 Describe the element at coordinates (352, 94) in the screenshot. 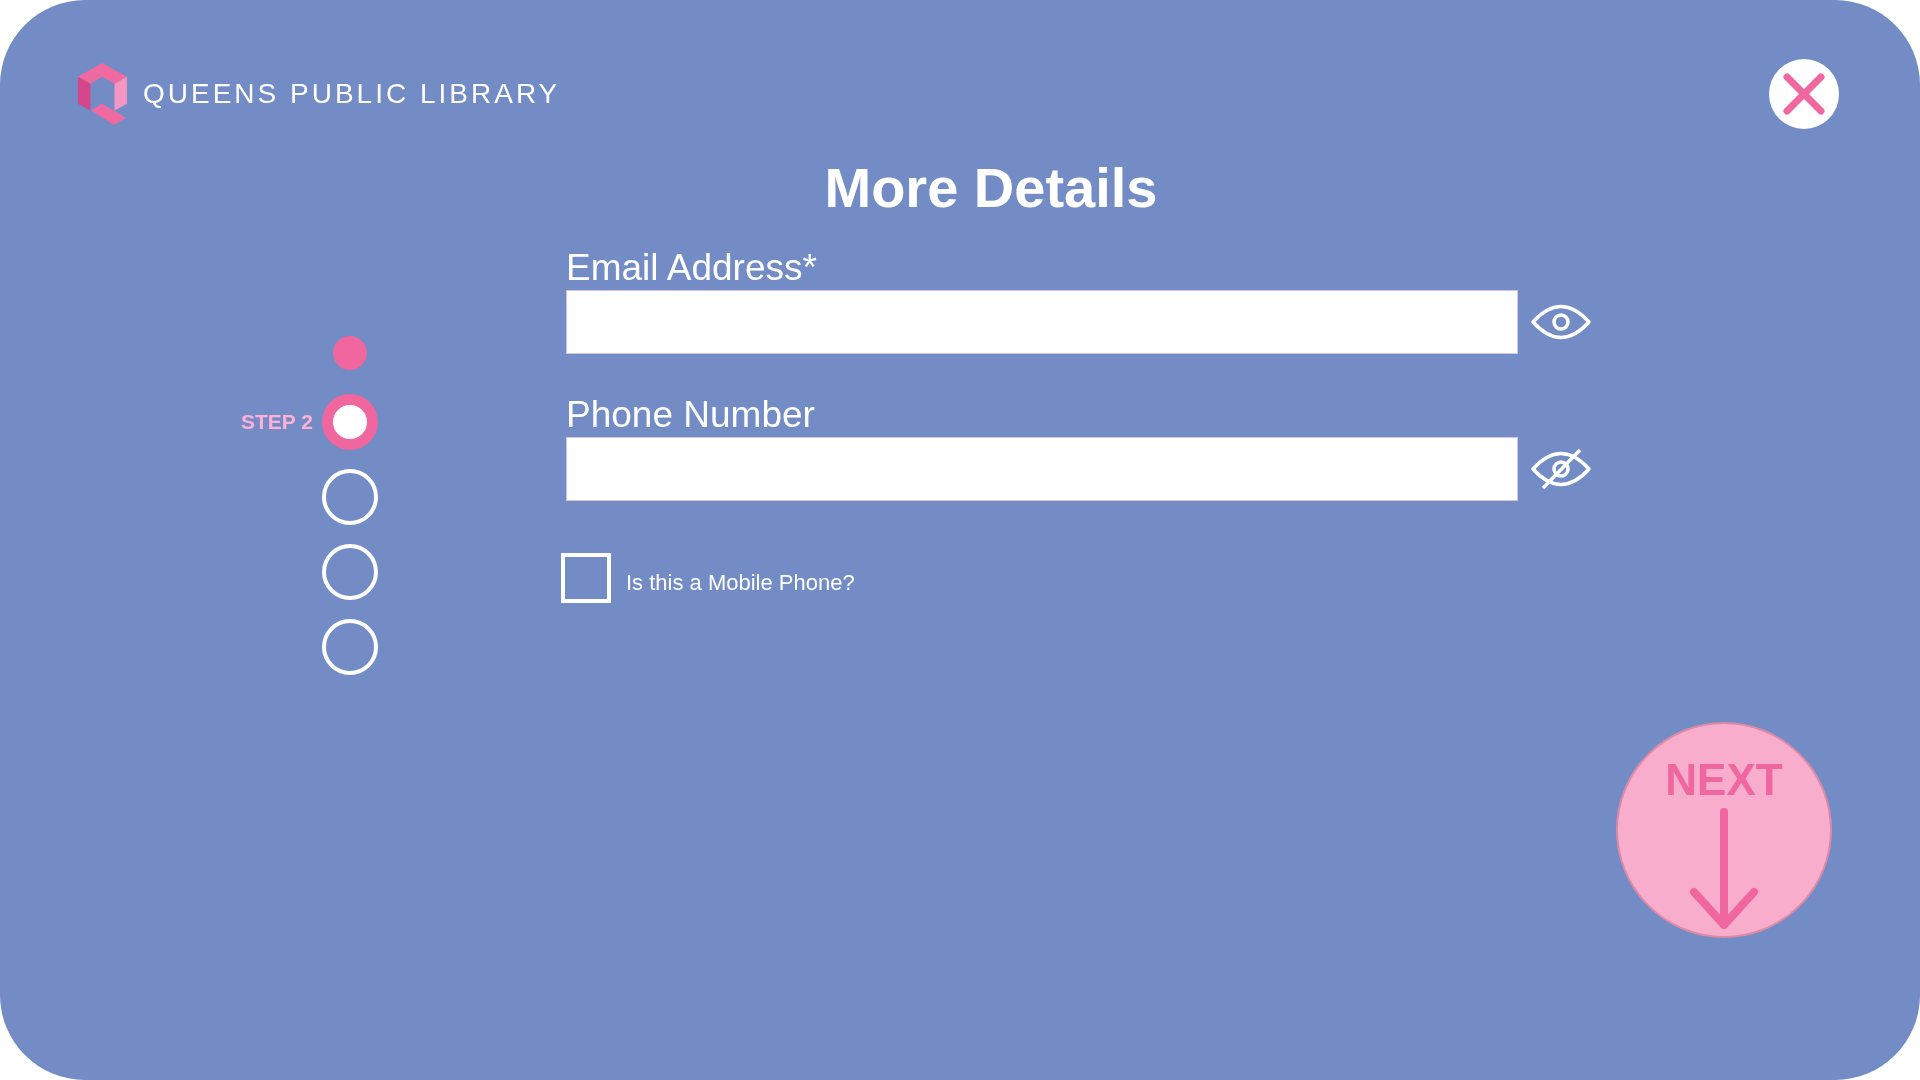

I see `brand-name: QUEENS PUBLIC LIBRARY` at that location.